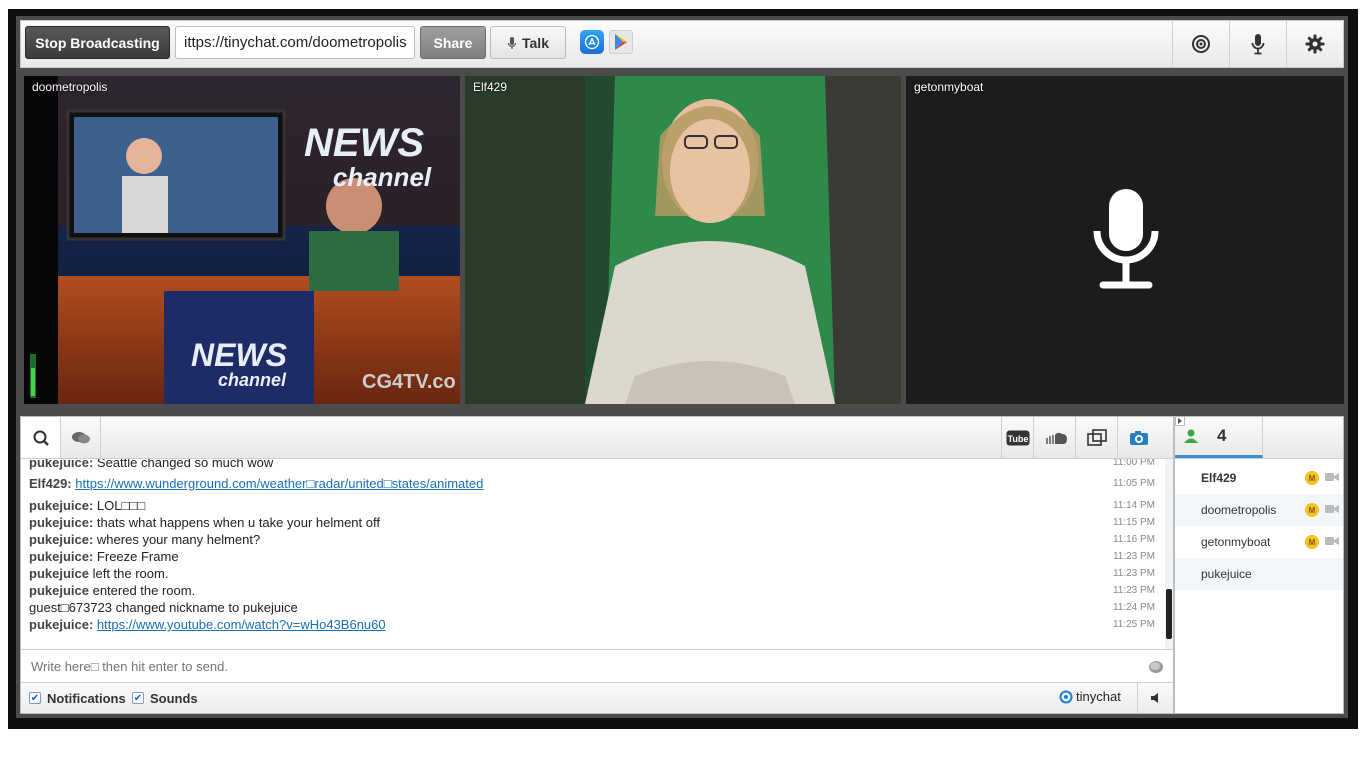  I want to click on desk-channel-text: channel, so click(252, 380).